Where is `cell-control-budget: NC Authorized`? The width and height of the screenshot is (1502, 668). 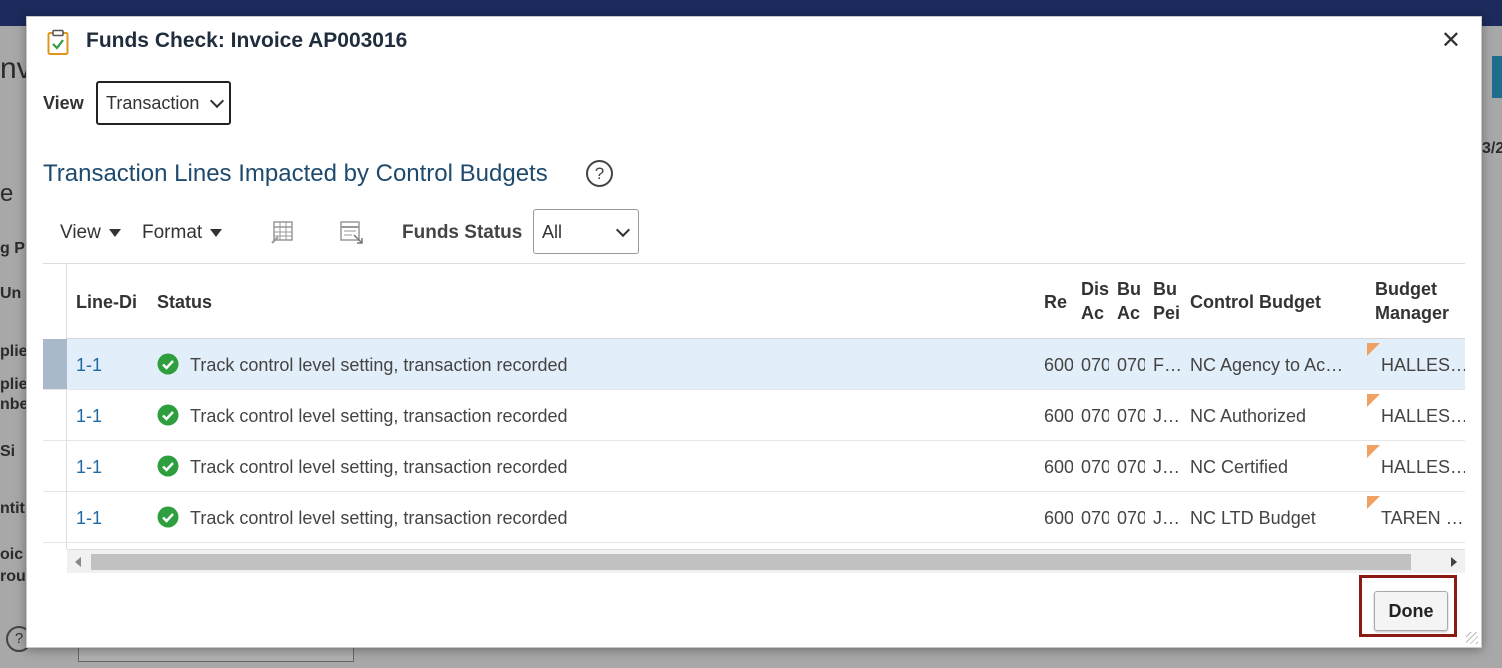 cell-control-budget: NC Authorized is located at coordinates (1248, 416).